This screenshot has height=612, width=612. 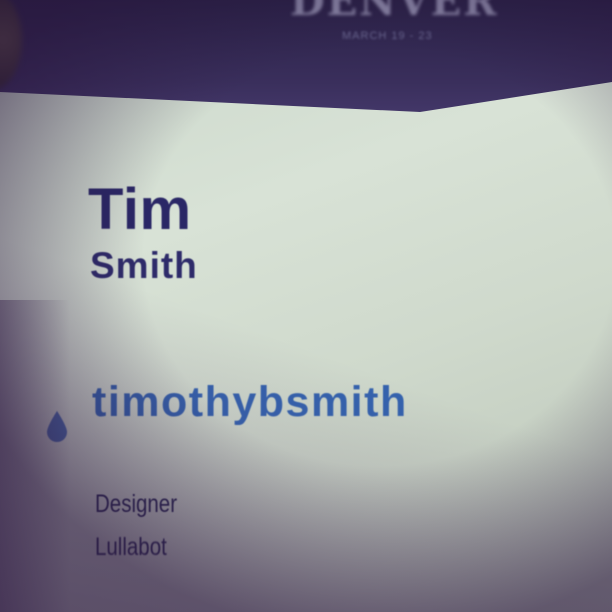 I want to click on company-name: Lullabot, so click(x=131, y=547).